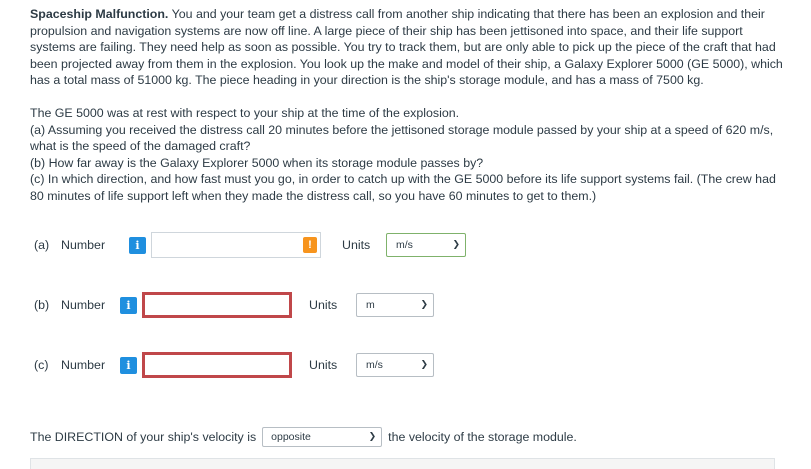 Image resolution: width=811 pixels, height=469 pixels. Describe the element at coordinates (426, 245) in the screenshot. I see `unit-select-a: m/s ❯` at that location.